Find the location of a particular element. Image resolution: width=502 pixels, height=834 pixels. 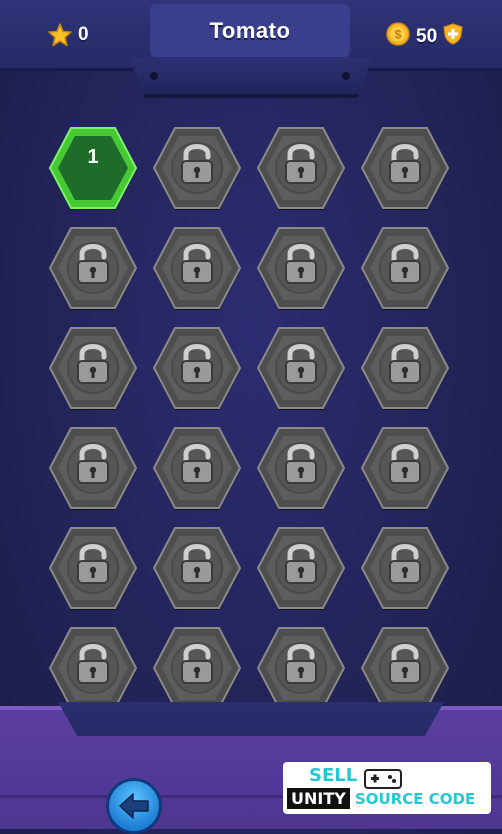

bottom-tab is located at coordinates (251, 719).